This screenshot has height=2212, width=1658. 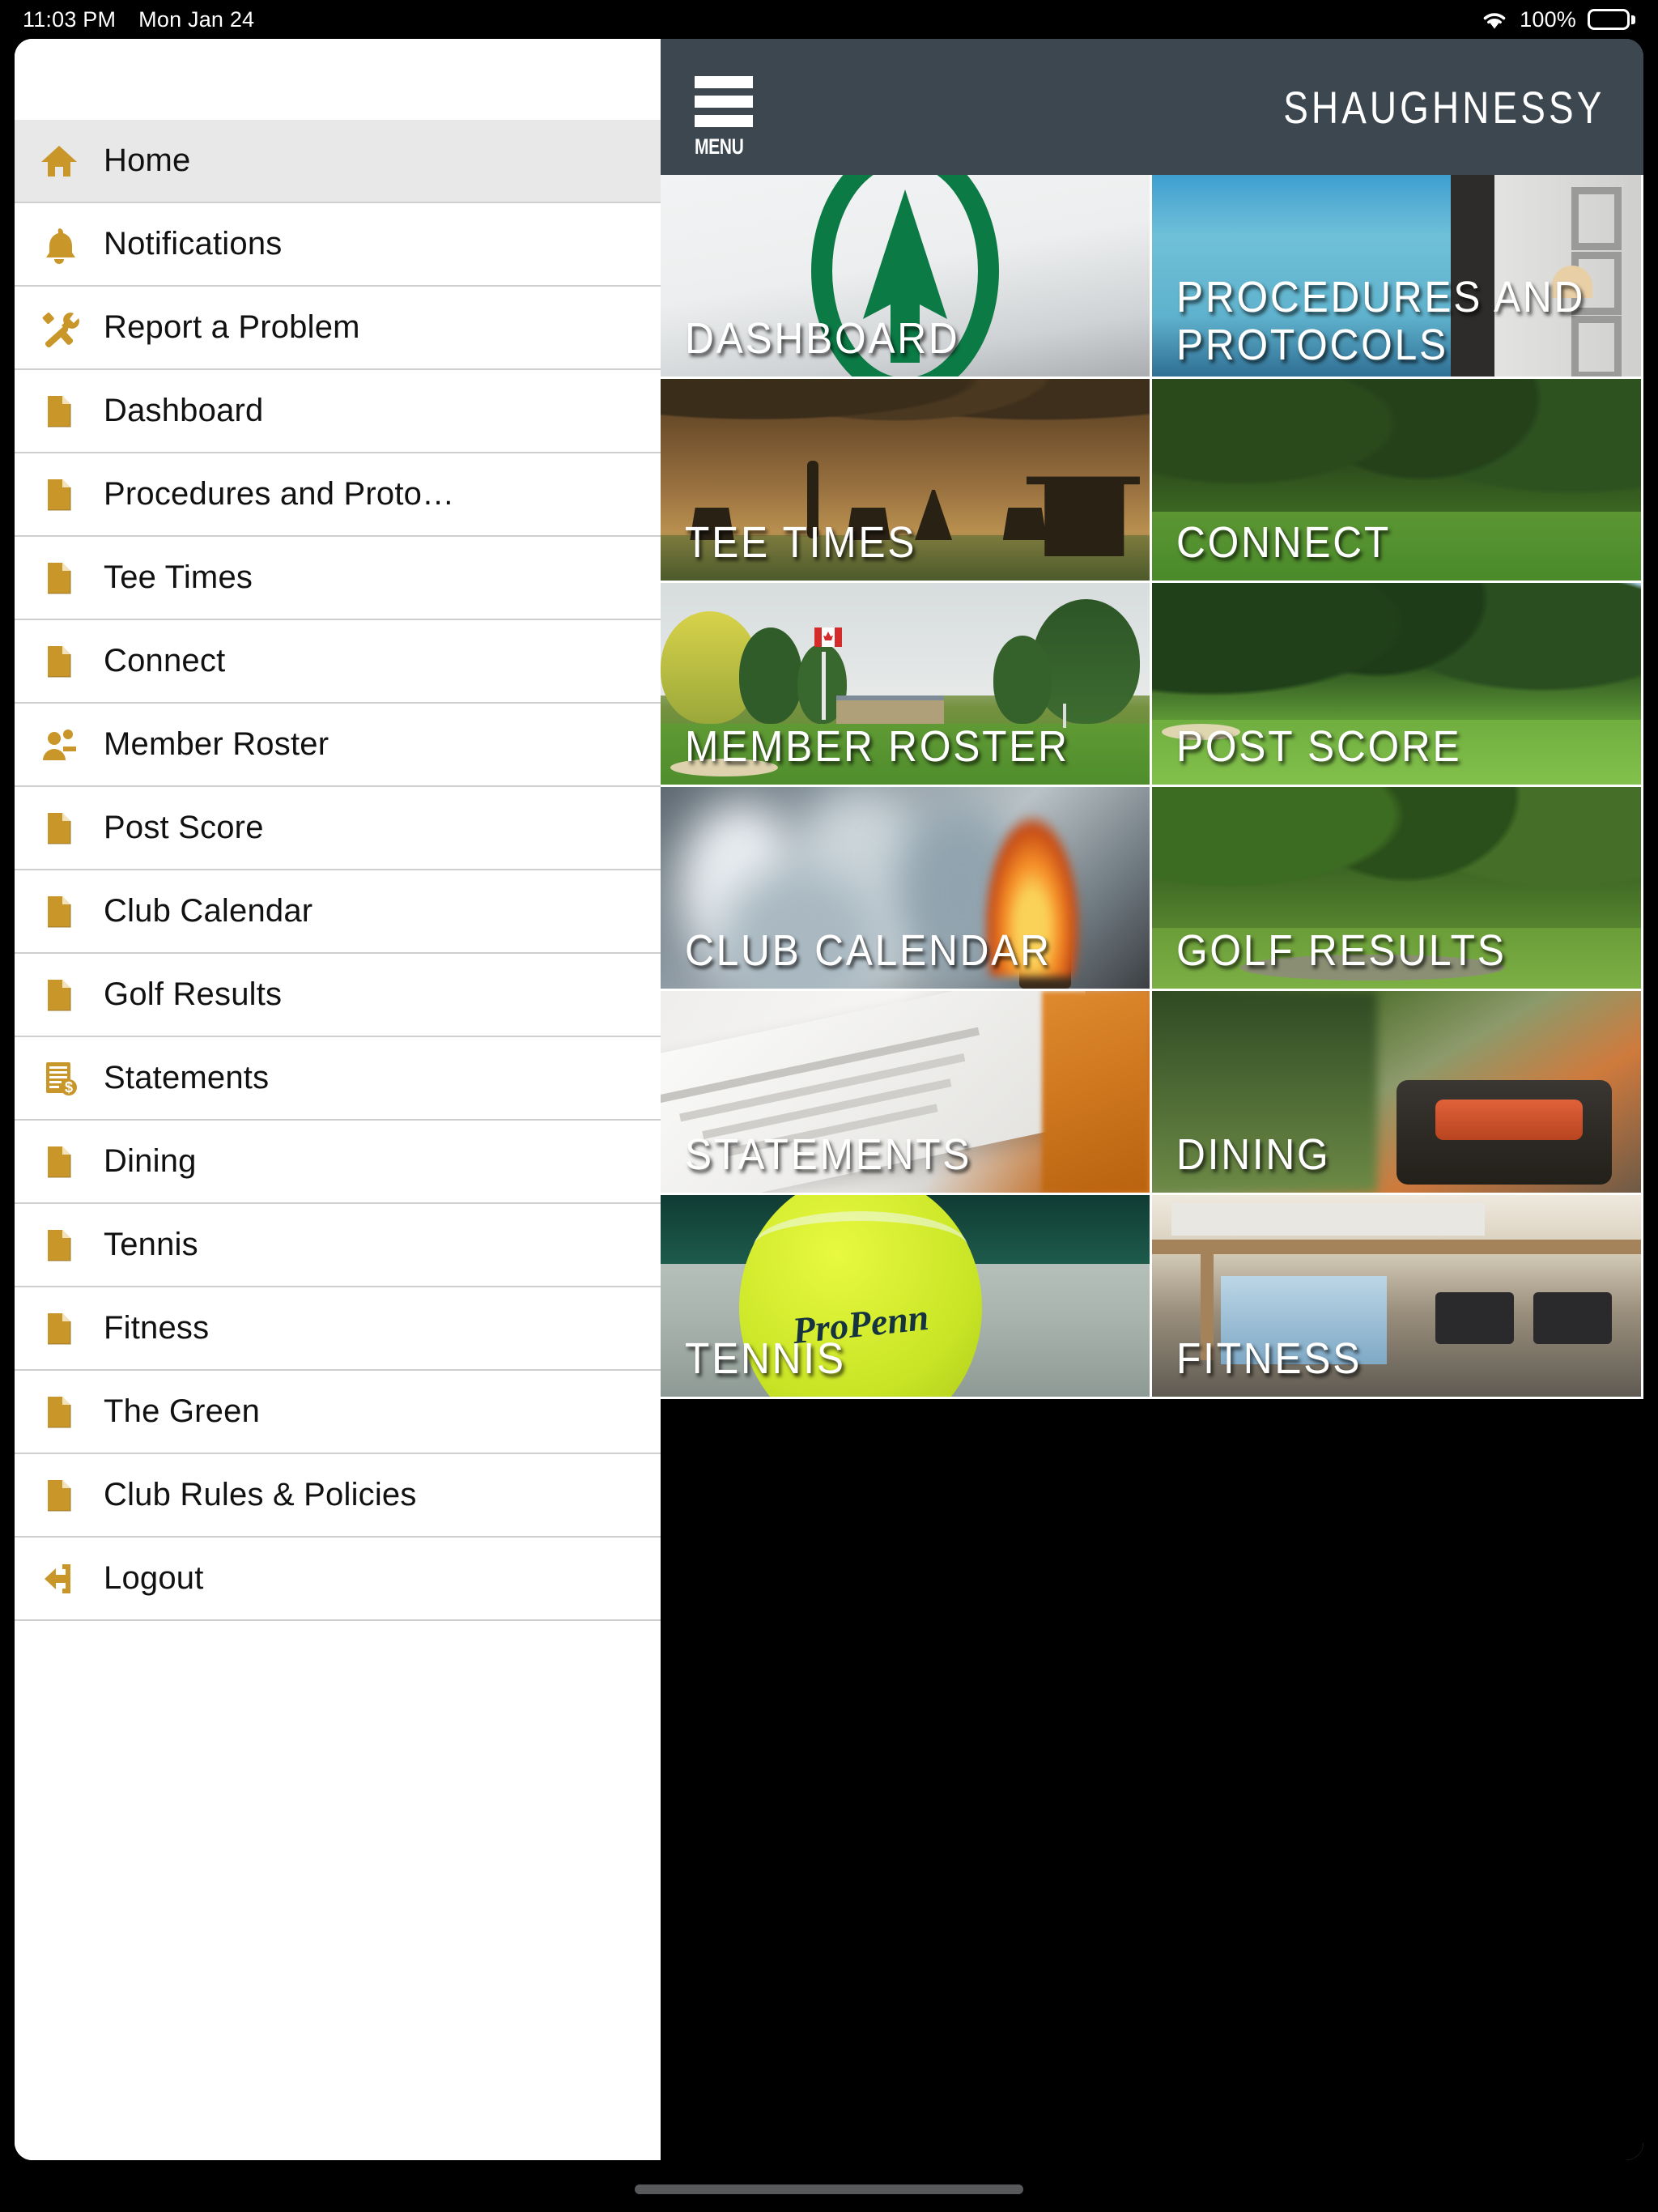 I want to click on sidebar-item-post-score: Post Score, so click(x=338, y=829).